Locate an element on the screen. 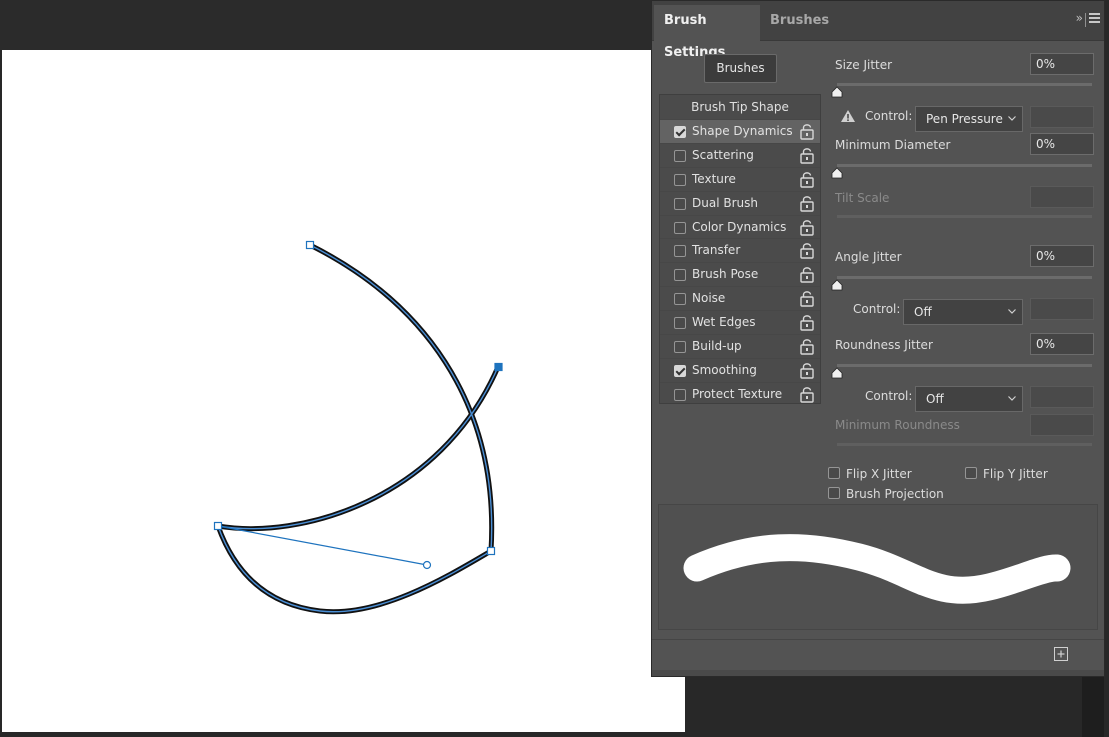 This screenshot has height=737, width=1109. list-item-scattering: Scattering is located at coordinates (740, 154).